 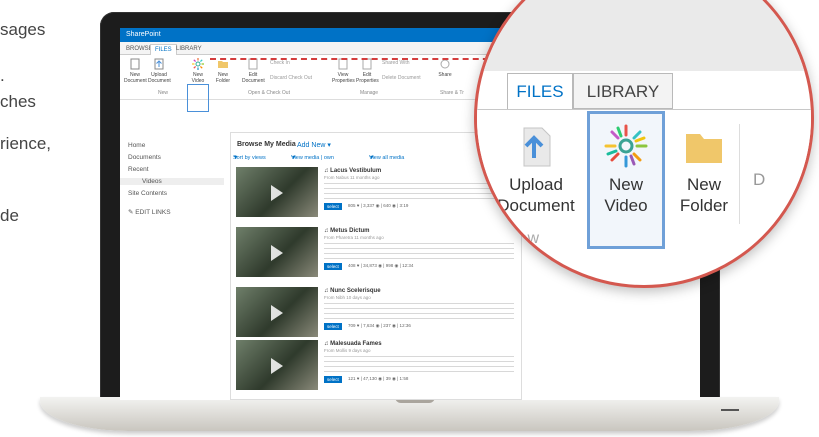 What do you see at coordinates (739, 174) in the screenshot?
I see `ribbon-separator` at bounding box center [739, 174].